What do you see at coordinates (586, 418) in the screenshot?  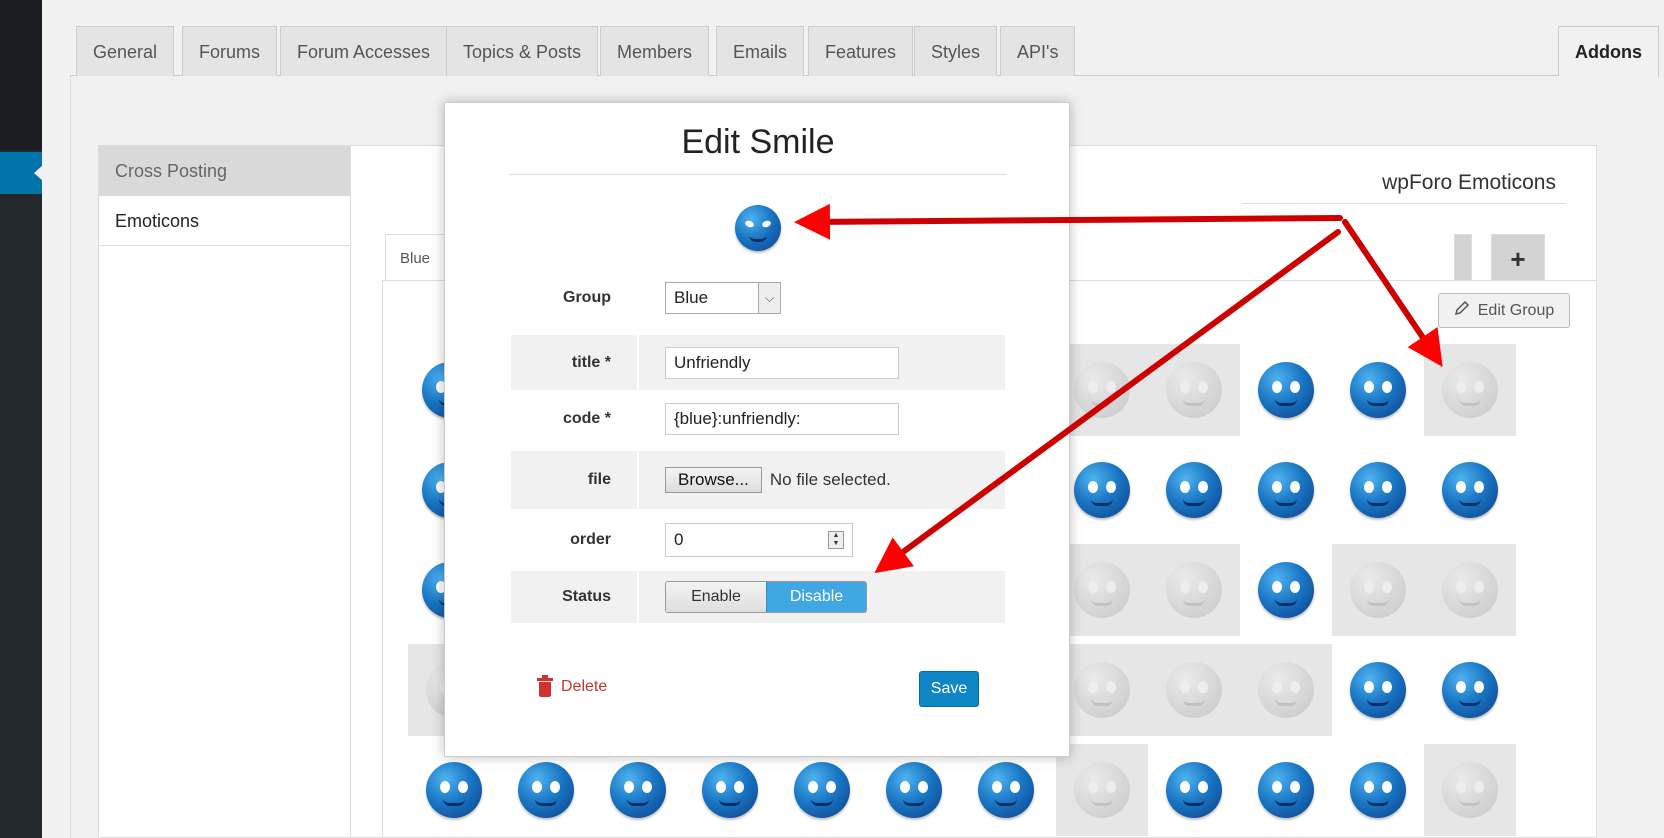 I see `code-label: code *` at bounding box center [586, 418].